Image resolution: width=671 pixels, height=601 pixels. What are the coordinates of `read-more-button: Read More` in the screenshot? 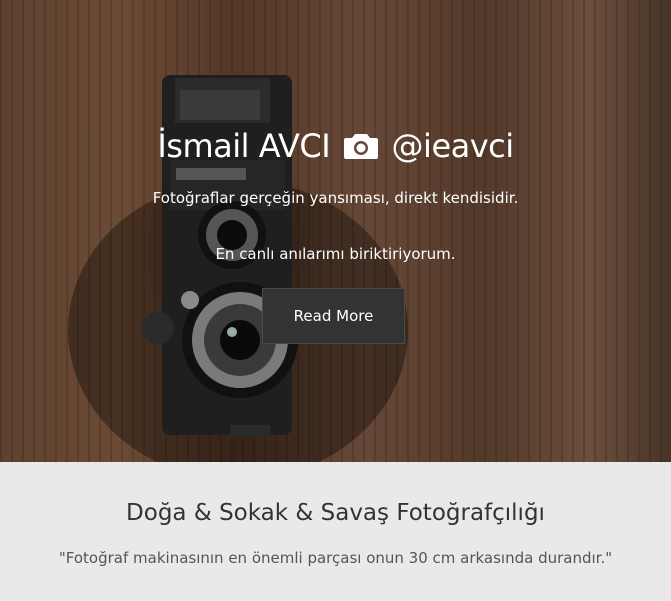 It's located at (333, 316).